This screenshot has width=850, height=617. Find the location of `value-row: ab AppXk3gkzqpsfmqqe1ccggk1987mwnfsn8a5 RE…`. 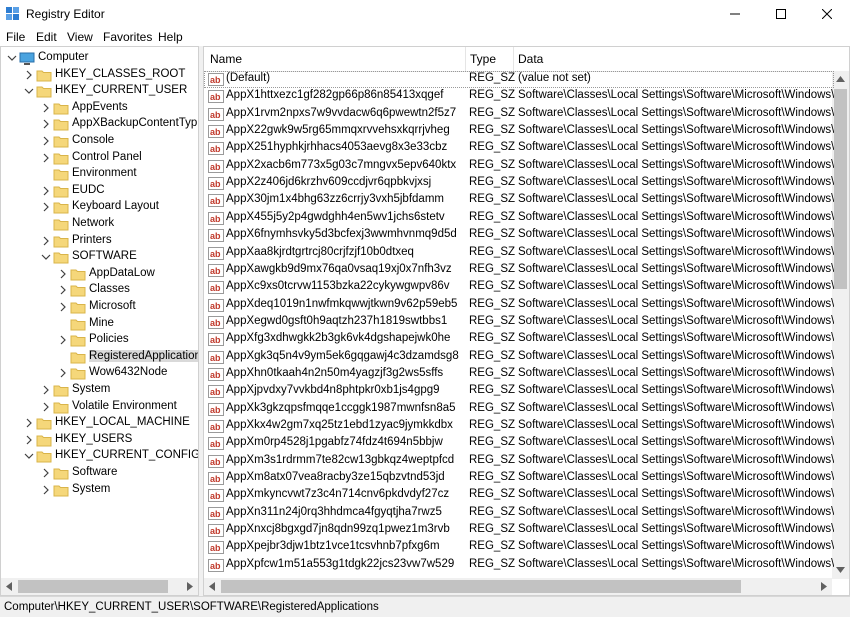

value-row: ab AppXk3gkzqpsfmqqe1ccggk1987mwnfsn8a5 RE… is located at coordinates (519, 409).